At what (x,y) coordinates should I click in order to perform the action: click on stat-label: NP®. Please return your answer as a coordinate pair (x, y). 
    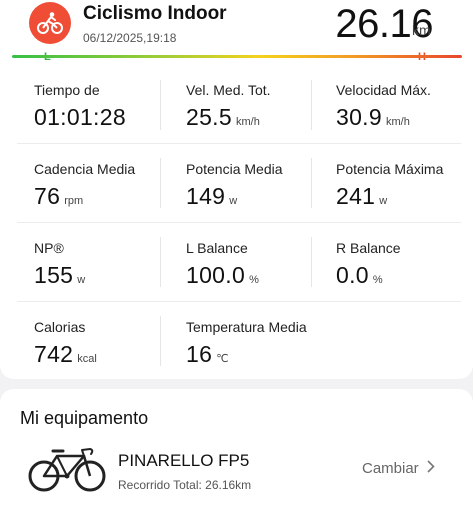
    Looking at the image, I should click on (49, 248).